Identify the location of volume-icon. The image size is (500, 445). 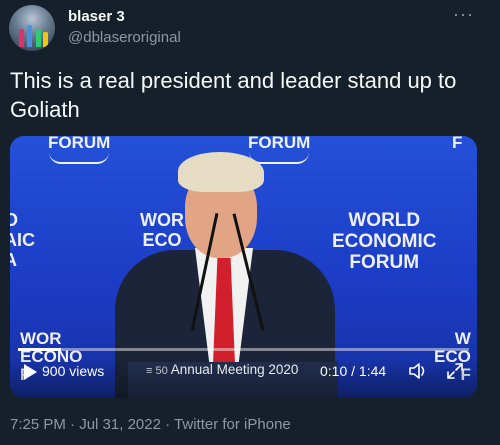
(418, 371).